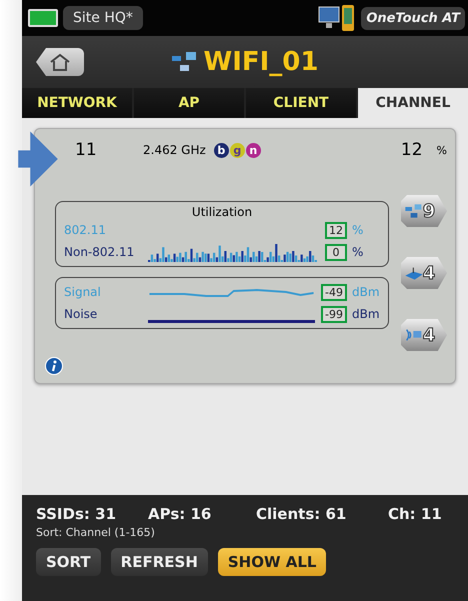  I want to click on summary-stat: Clients: 61, so click(302, 514).